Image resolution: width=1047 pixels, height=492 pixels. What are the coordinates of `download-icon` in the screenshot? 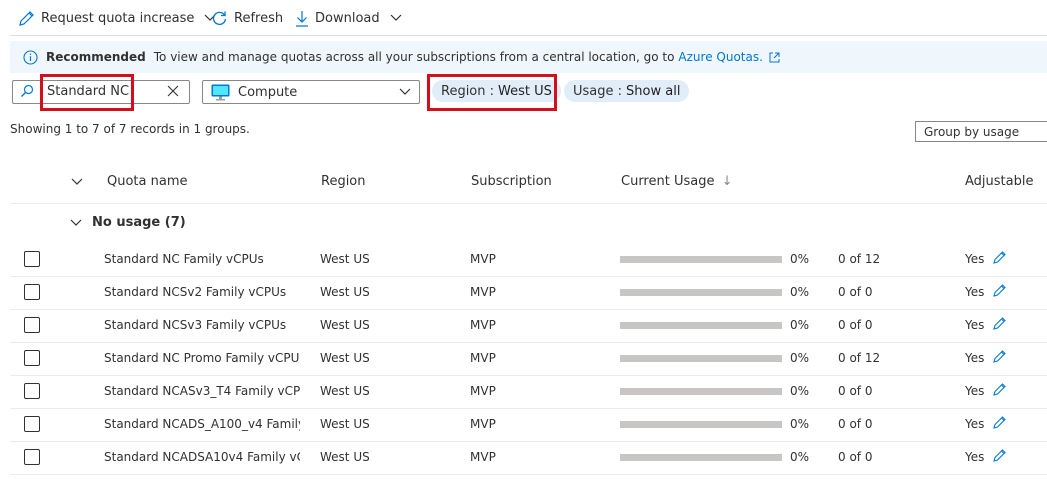 It's located at (302, 18).